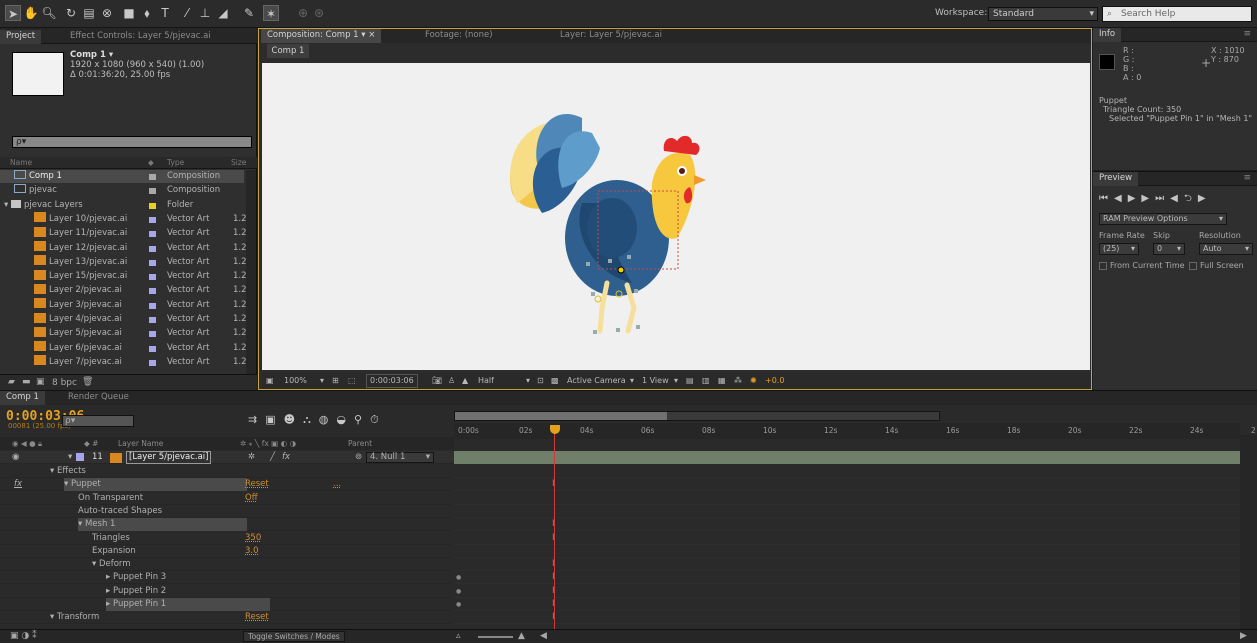  Describe the element at coordinates (49, 13) in the screenshot. I see `zoom-tool-icon: 🔍︎` at that location.